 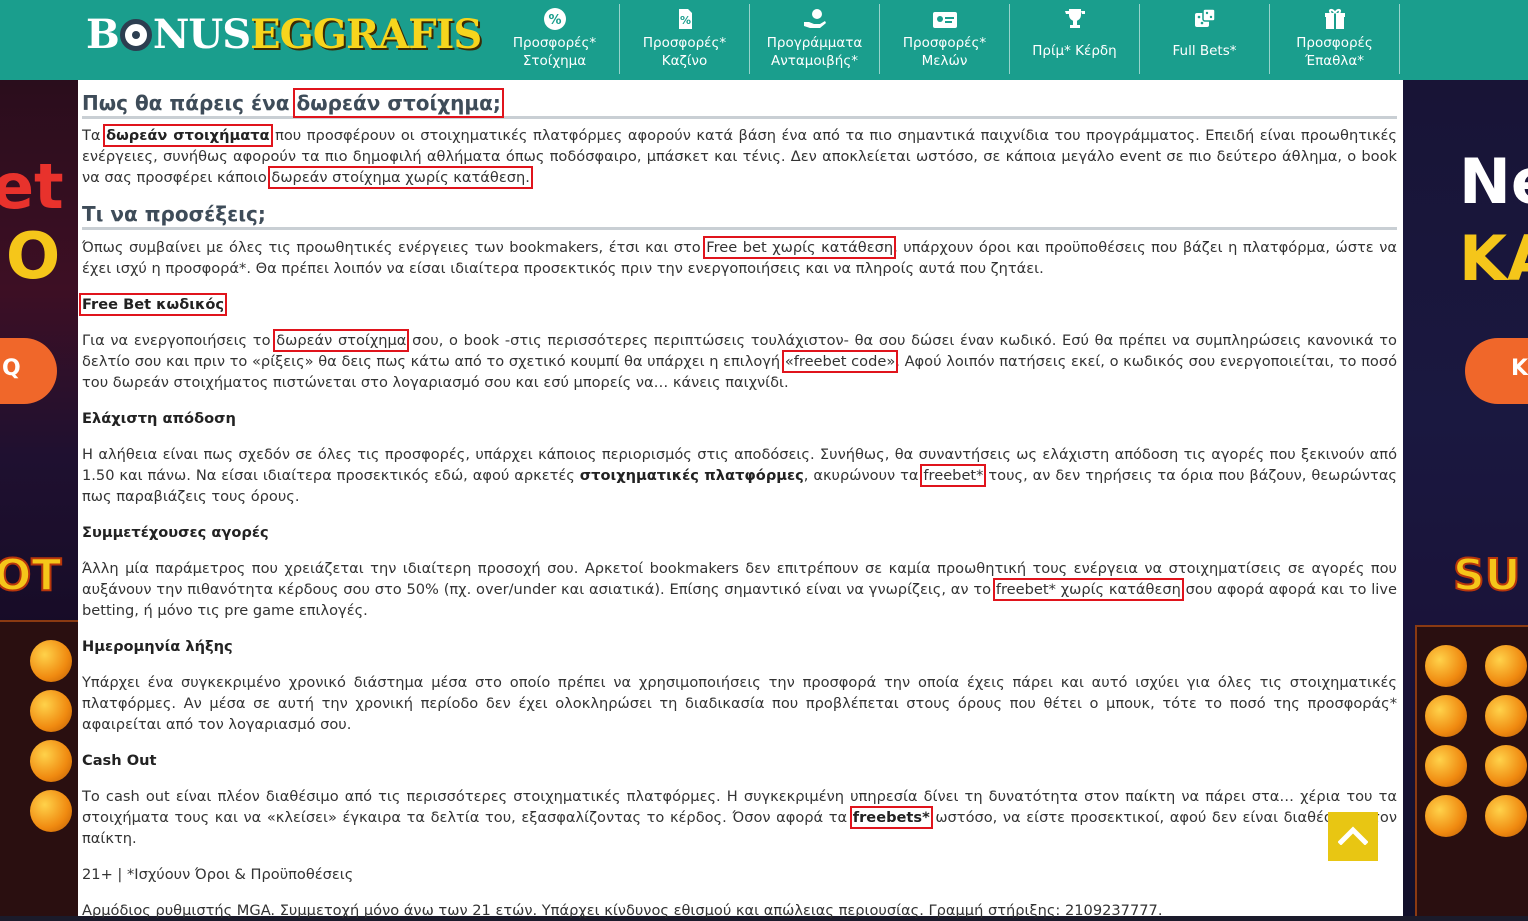 I want to click on banner-cta-button: Q, so click(x=28, y=371).